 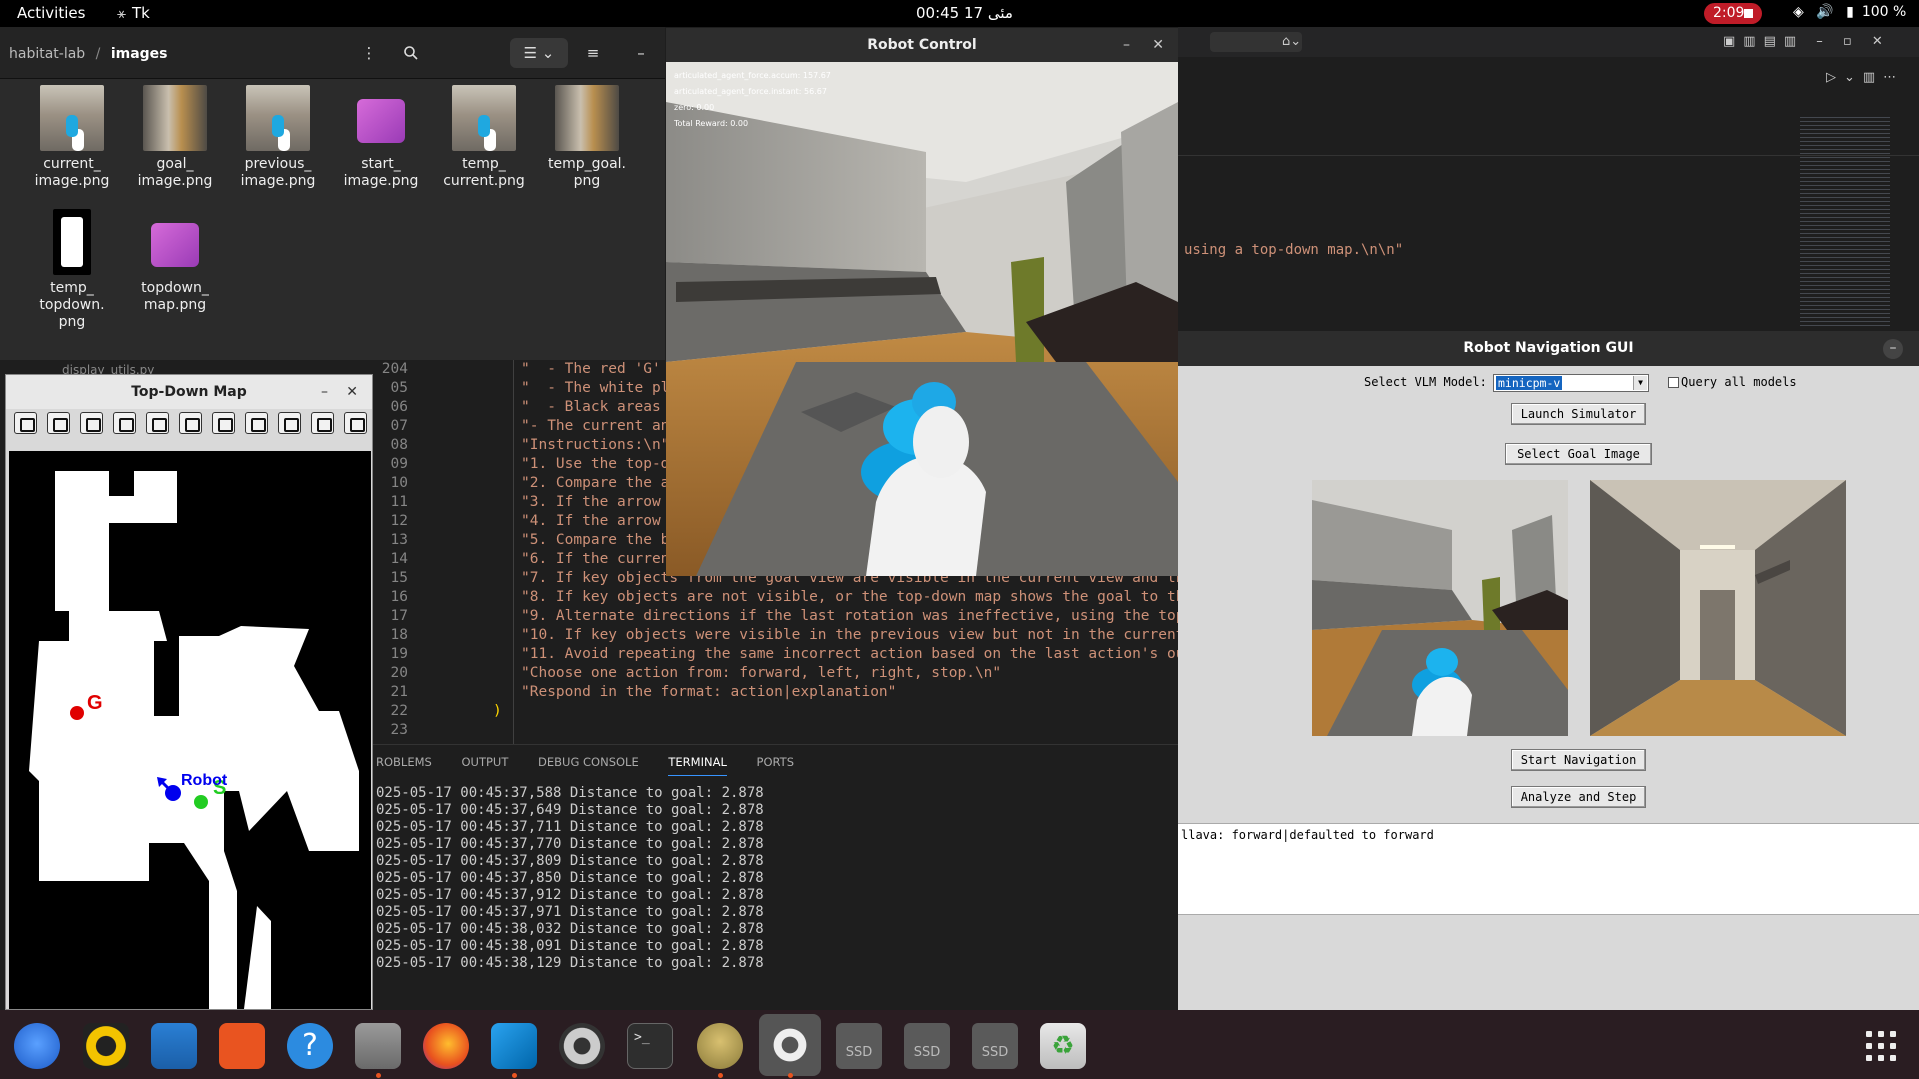 What do you see at coordinates (404, 762) in the screenshot?
I see `tab-problems: ROBLEMS` at bounding box center [404, 762].